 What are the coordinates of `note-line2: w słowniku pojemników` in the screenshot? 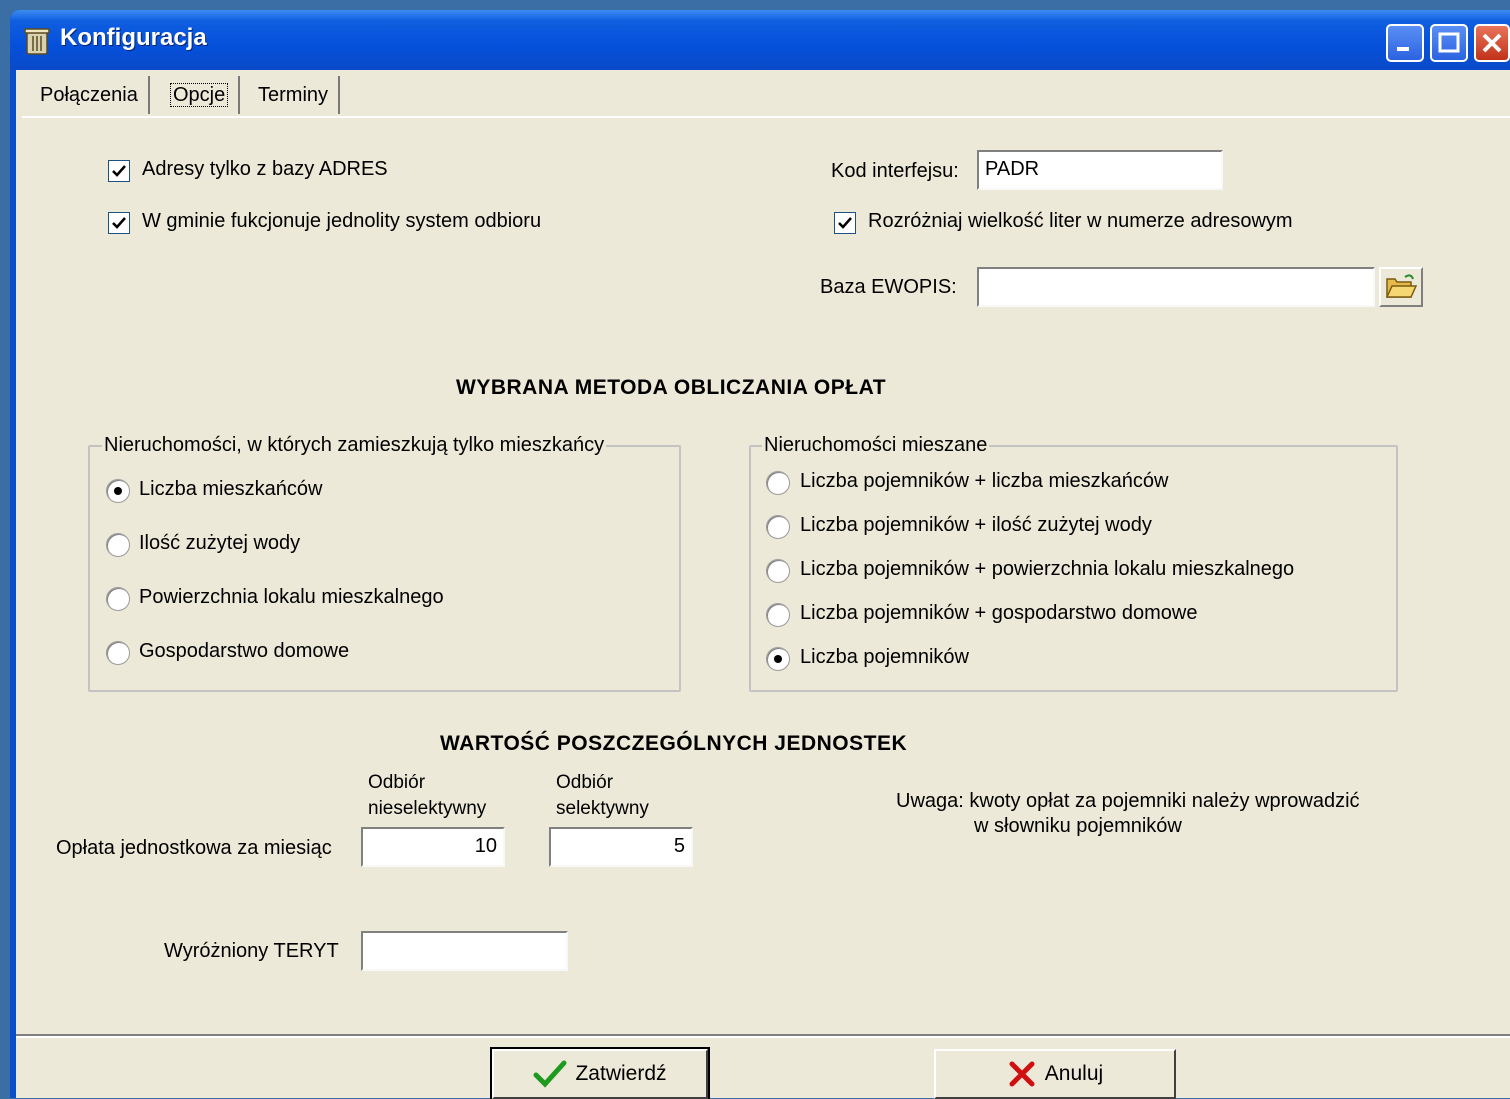 It's located at (1078, 826).